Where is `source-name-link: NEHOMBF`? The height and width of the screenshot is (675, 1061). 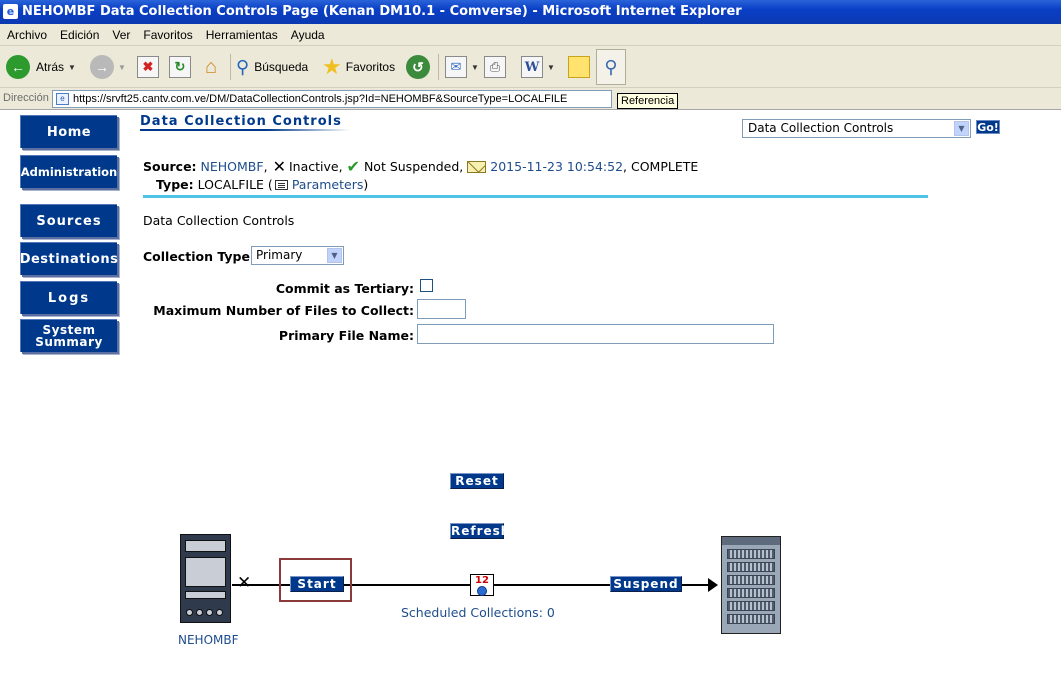 source-name-link: NEHOMBF is located at coordinates (232, 166).